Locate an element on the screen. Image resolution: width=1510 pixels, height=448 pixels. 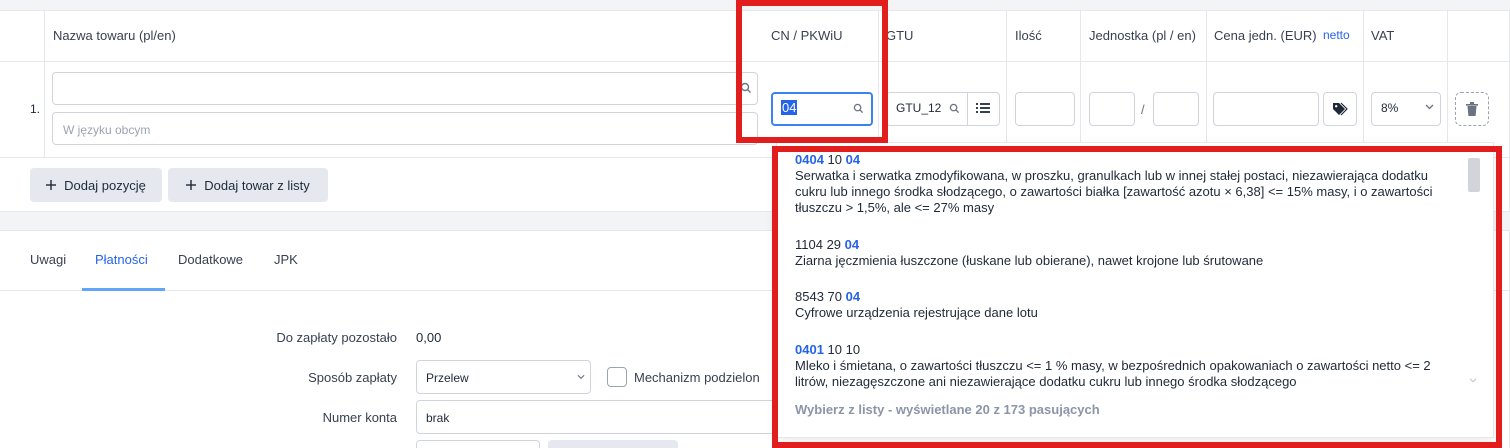
account-label: Numer konta is located at coordinates (359, 417).